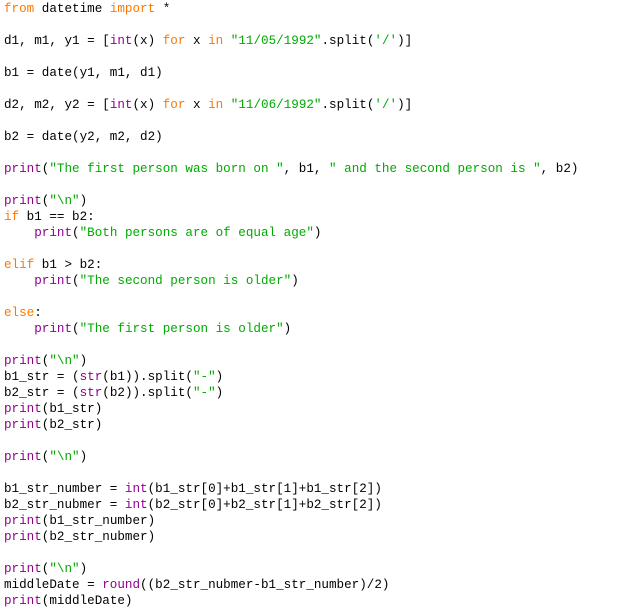 This screenshot has height=614, width=620. Describe the element at coordinates (162, 233) in the screenshot. I see `code-line: print("Both persons are of equal age")` at that location.